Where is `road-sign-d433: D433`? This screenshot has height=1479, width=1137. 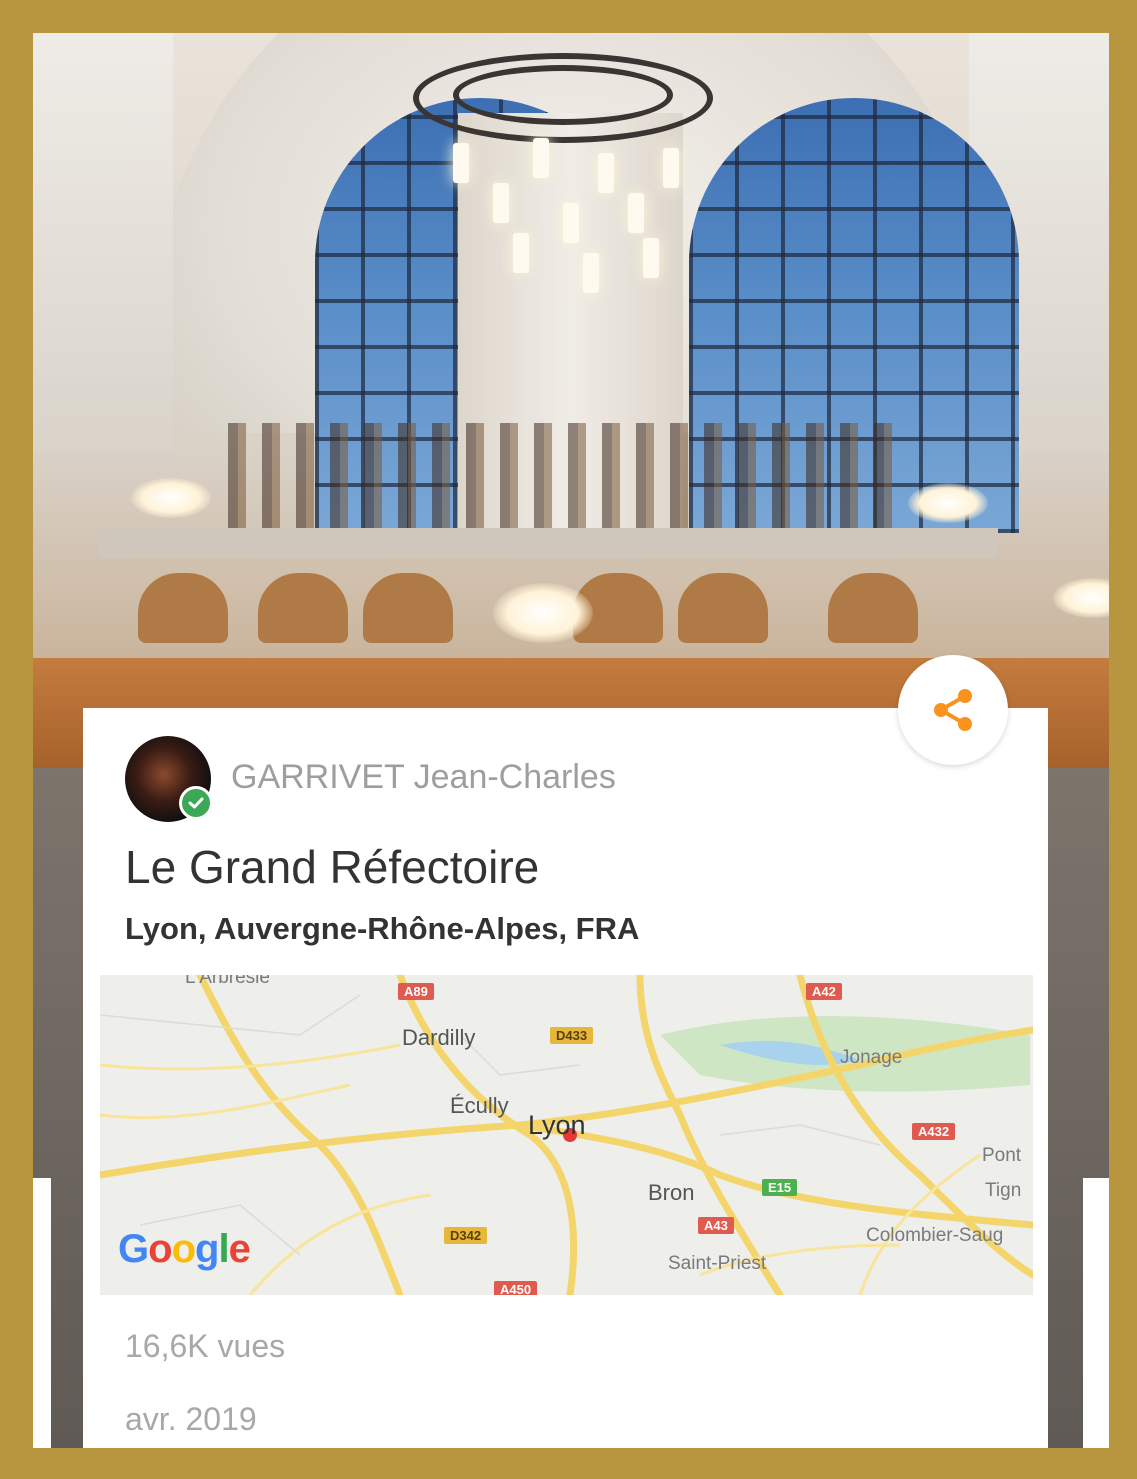
road-sign-d433: D433 is located at coordinates (572, 1035).